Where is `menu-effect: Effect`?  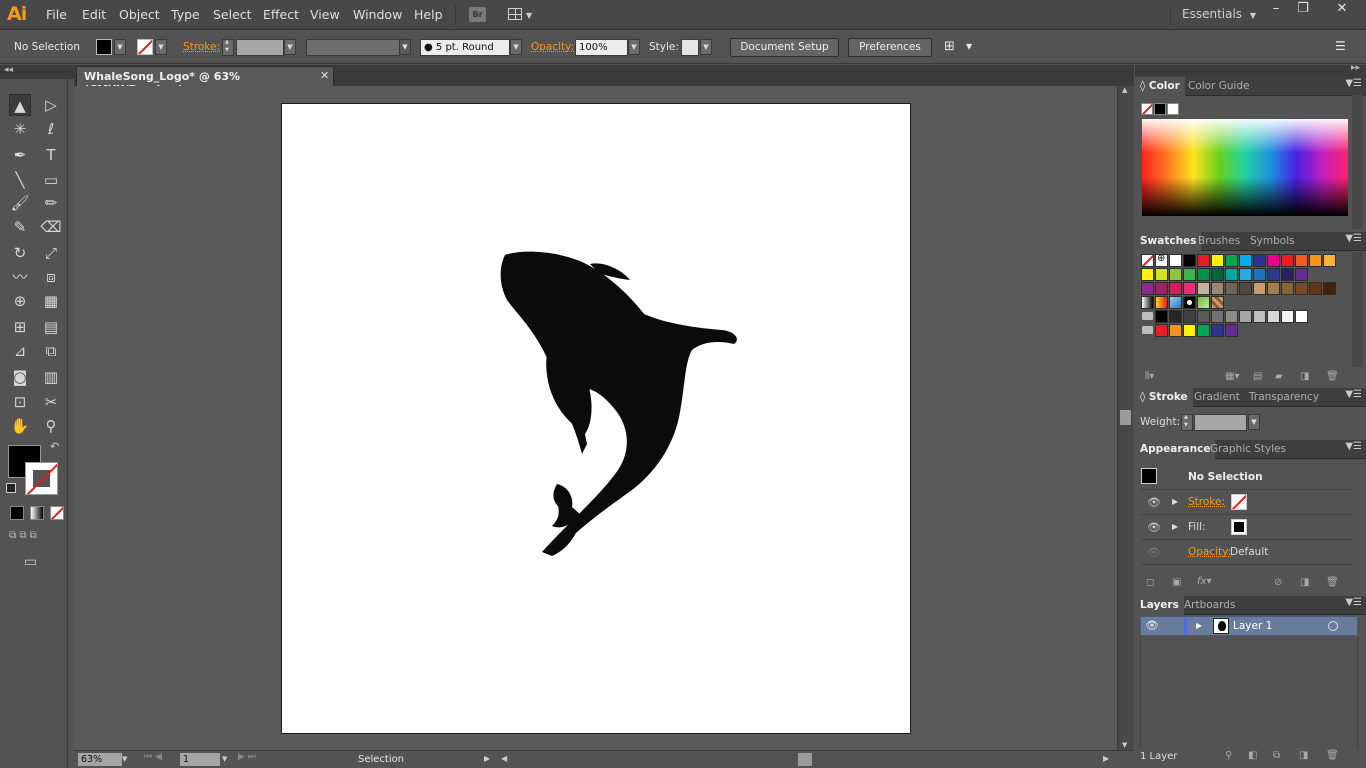 menu-effect: Effect is located at coordinates (281, 14).